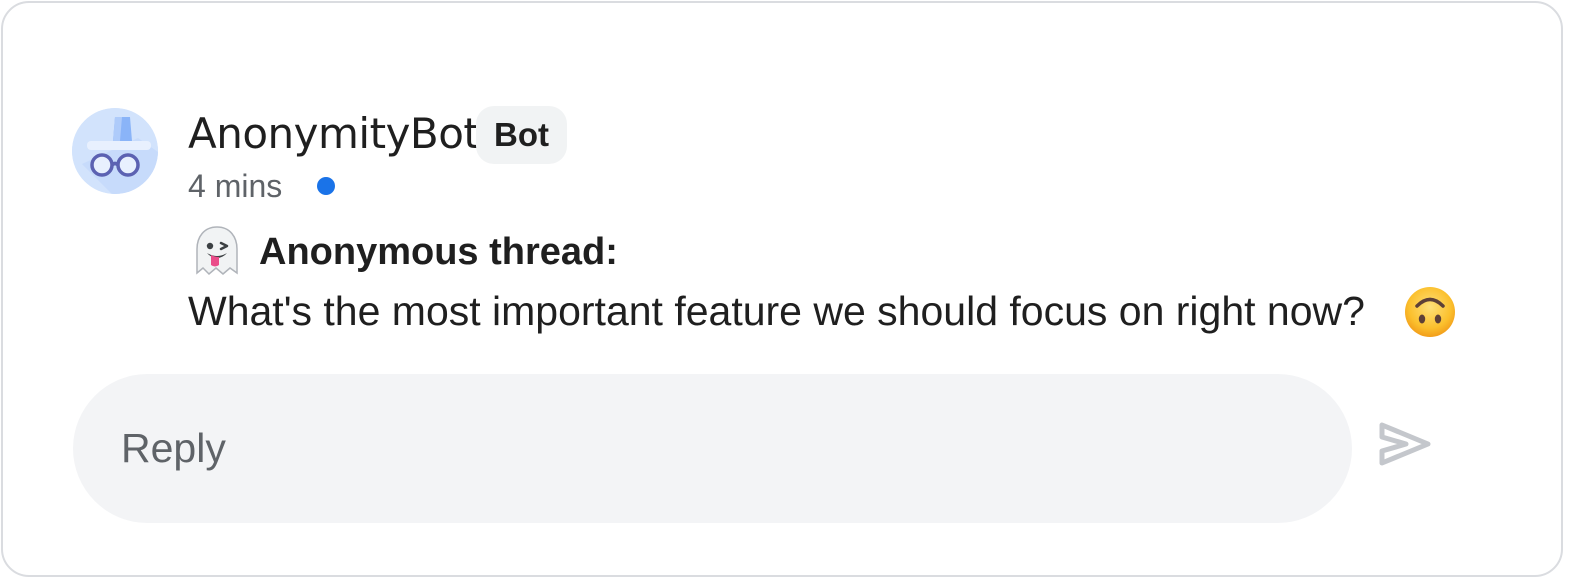  I want to click on send-button, so click(1404, 446).